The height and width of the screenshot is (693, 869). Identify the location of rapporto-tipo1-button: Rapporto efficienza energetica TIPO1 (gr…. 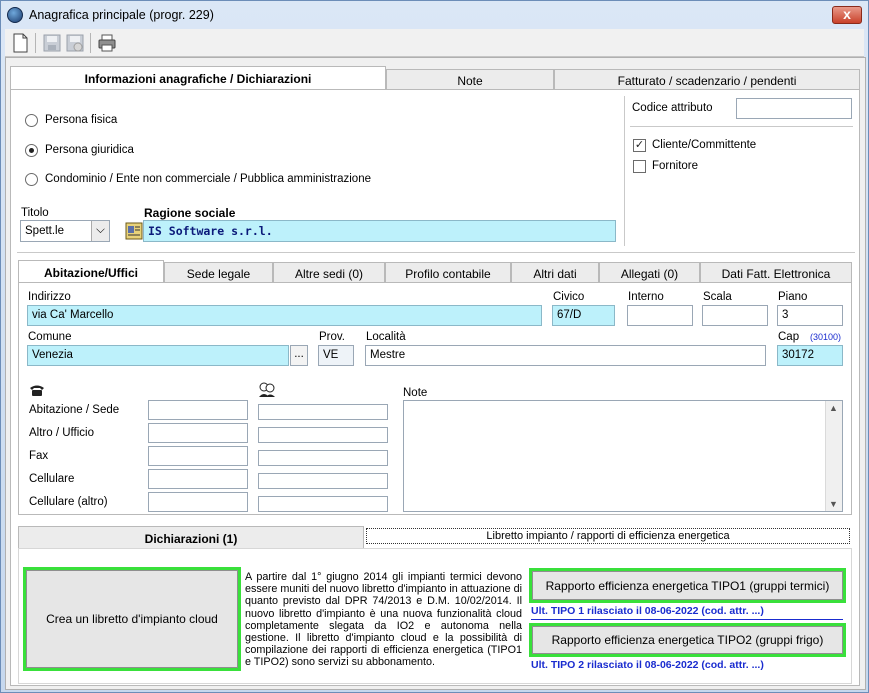
(687, 585).